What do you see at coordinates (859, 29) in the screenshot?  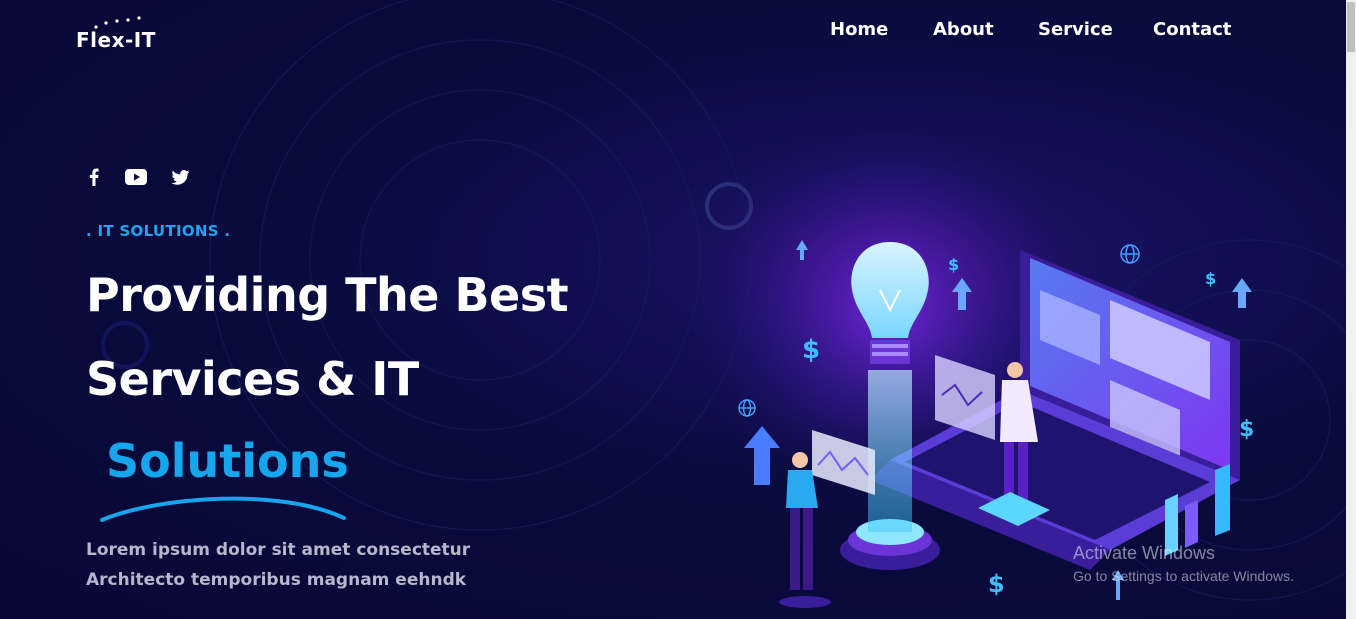 I see `nav-link-home: Home` at bounding box center [859, 29].